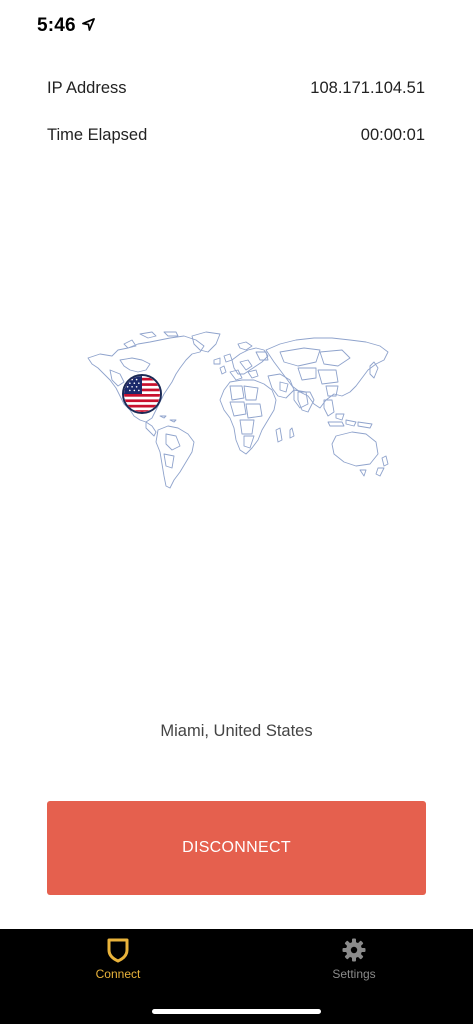  Describe the element at coordinates (367, 87) in the screenshot. I see `ip-address-value: 108.171.104.51` at that location.